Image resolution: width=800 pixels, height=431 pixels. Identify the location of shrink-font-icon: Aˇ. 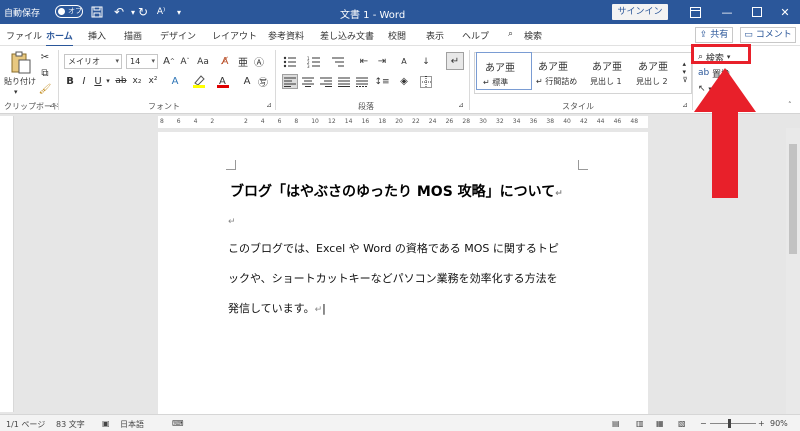
(185, 61).